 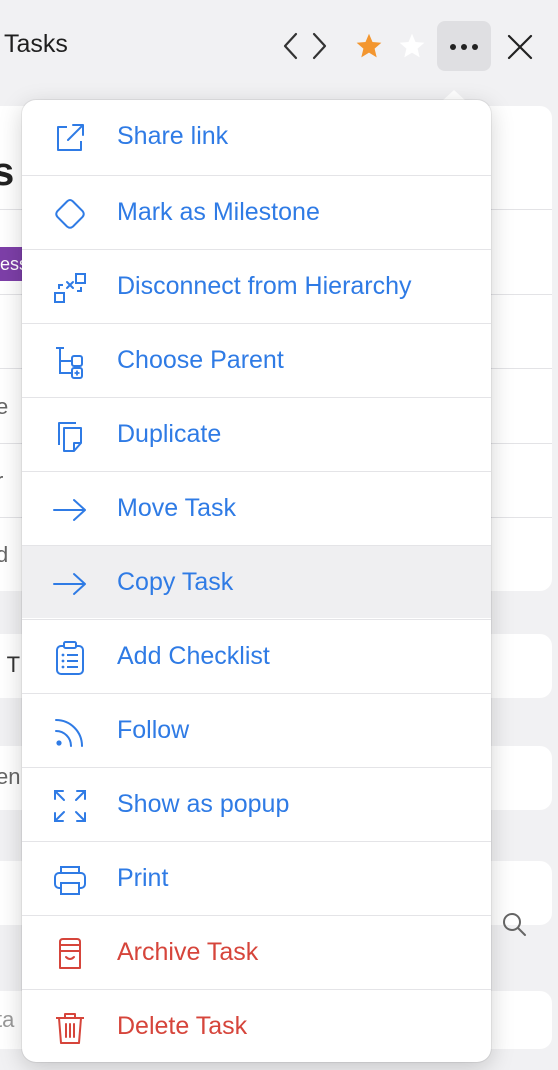 I want to click on menu-item-show-as-popup: Show as popup, so click(x=256, y=803).